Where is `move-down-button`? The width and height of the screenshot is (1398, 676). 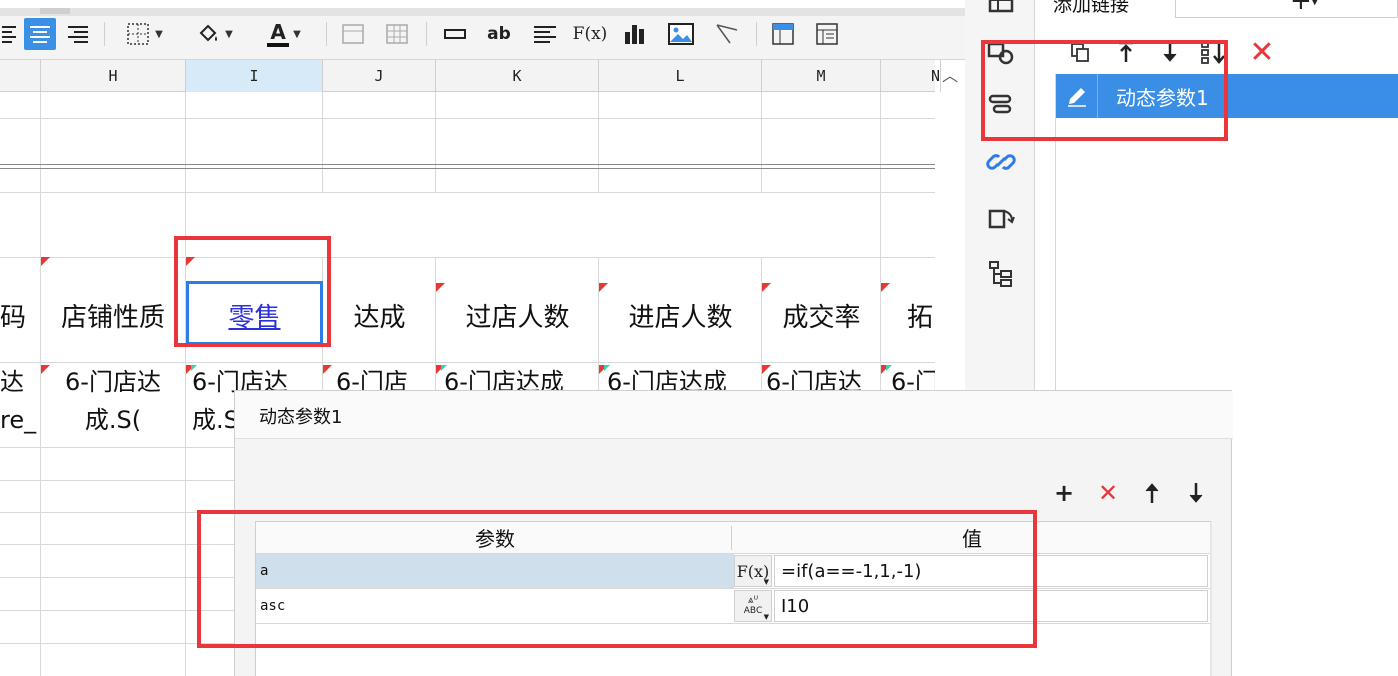 move-down-button is located at coordinates (1170, 52).